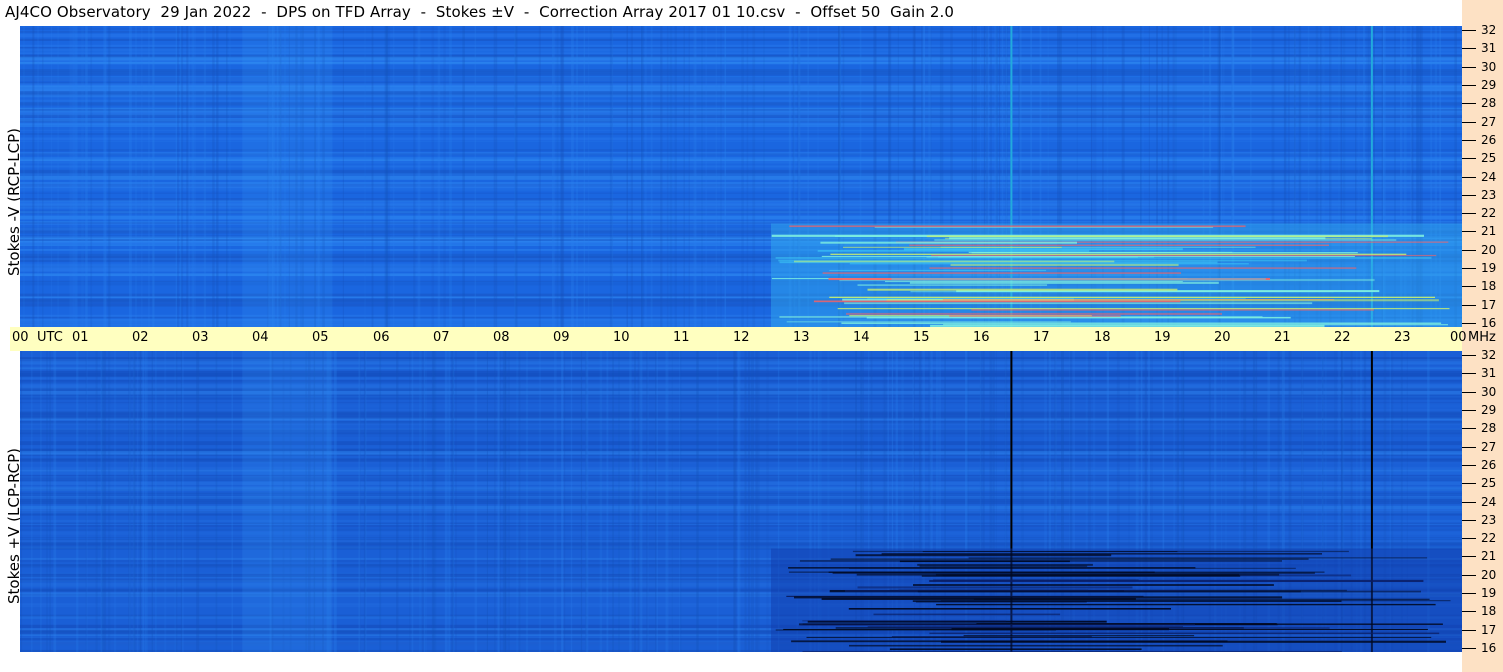  Describe the element at coordinates (80, 337) in the screenshot. I see `time-tick-label: 01` at that location.